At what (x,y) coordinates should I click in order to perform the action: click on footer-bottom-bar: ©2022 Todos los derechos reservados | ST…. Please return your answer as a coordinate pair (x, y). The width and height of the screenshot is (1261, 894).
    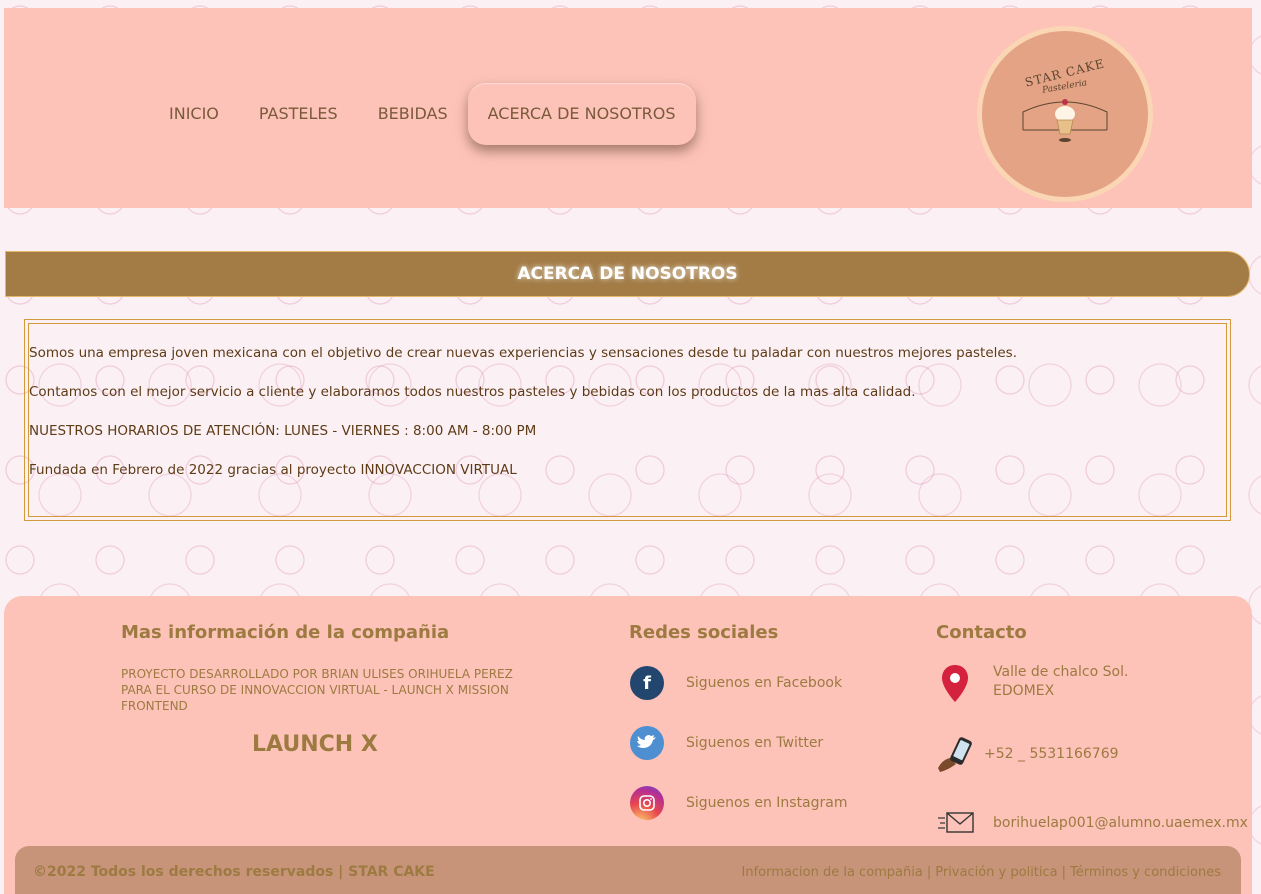
    Looking at the image, I should click on (628, 870).